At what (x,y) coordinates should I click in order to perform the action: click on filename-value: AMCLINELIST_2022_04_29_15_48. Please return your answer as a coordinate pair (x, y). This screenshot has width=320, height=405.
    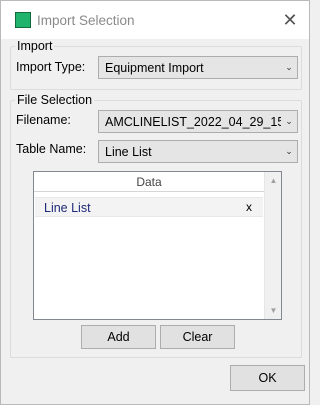
    Looking at the image, I should click on (193, 121).